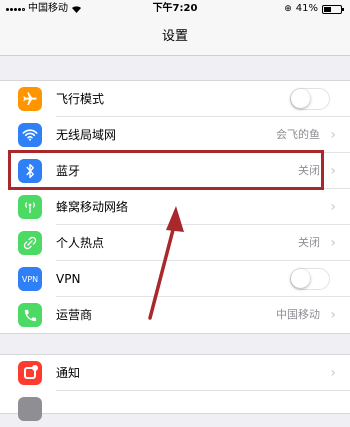  I want to click on annotation-arrow, so click(166, 263).